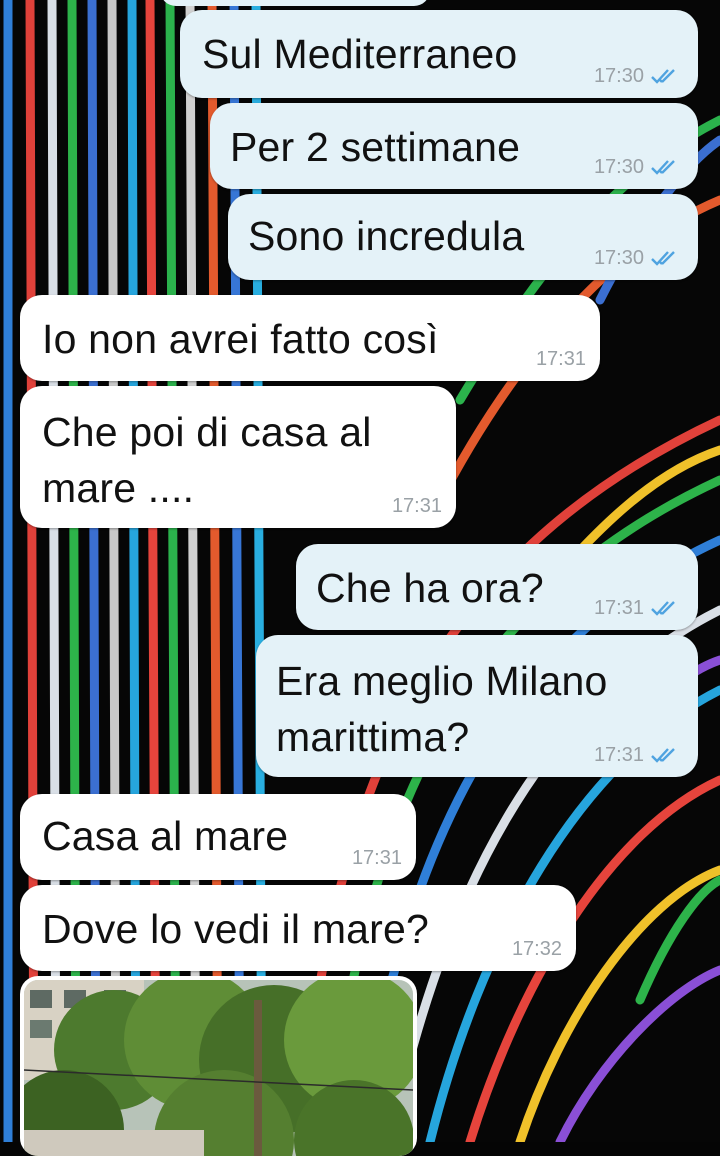 This screenshot has width=720, height=1156. Describe the element at coordinates (295, 3) in the screenshot. I see `previous-message-fragment` at that location.